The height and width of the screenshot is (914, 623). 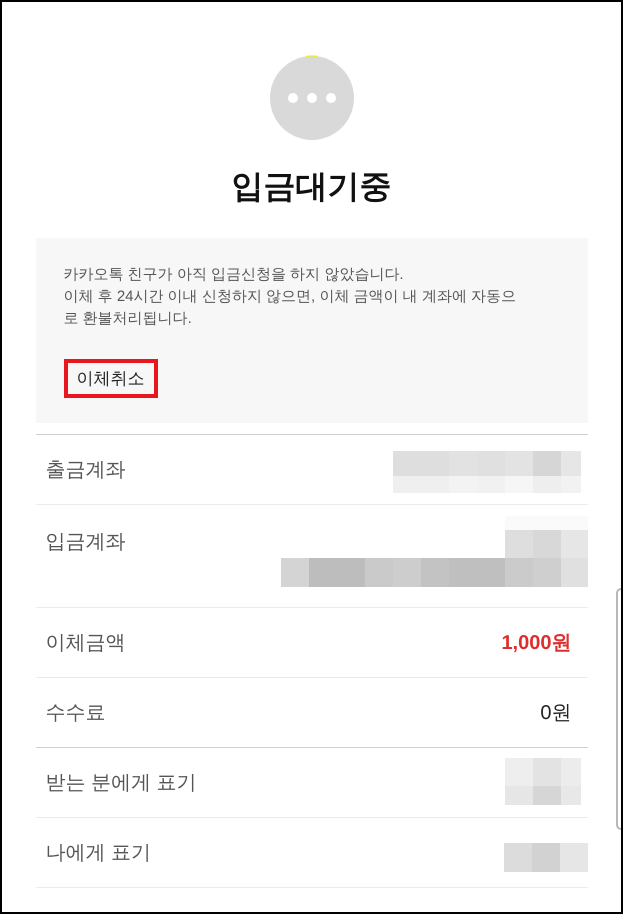 What do you see at coordinates (311, 98) in the screenshot?
I see `pending-status-icon` at bounding box center [311, 98].